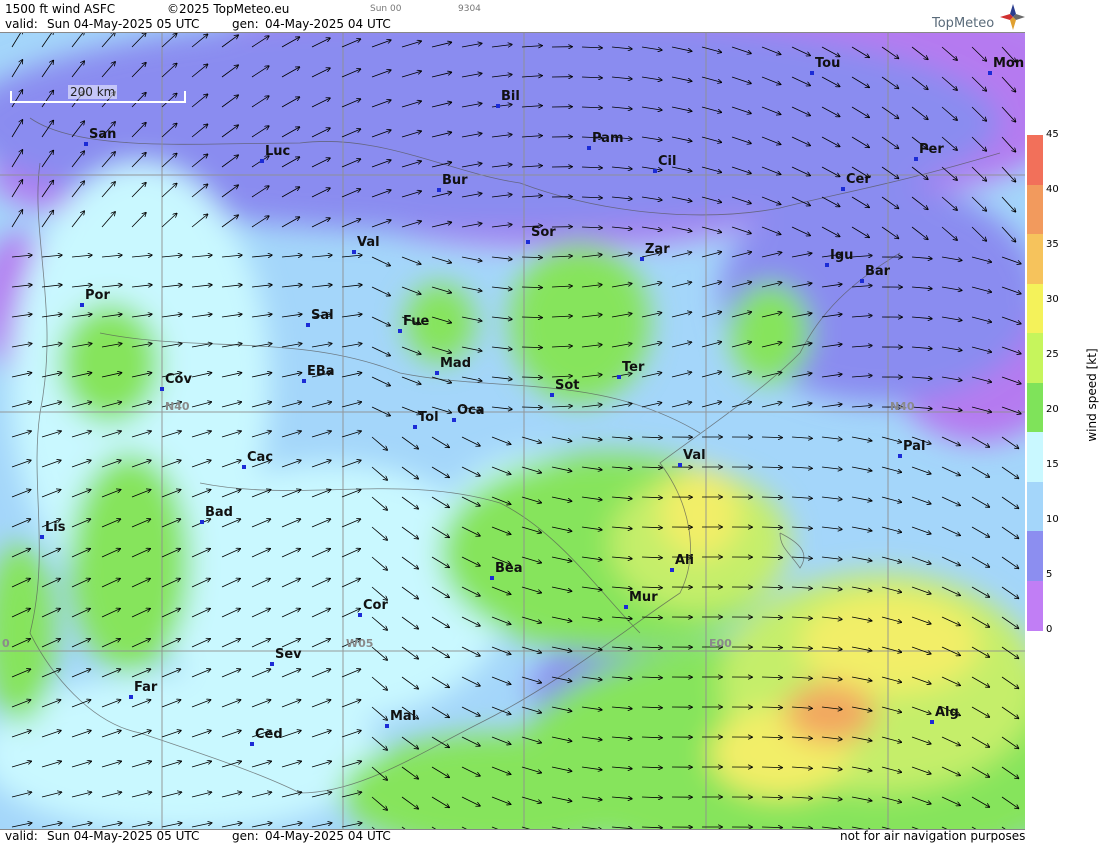 This screenshot has width=1117, height=843. Describe the element at coordinates (60, 9) in the screenshot. I see `chart-title: 1500 ft wind ASFC` at that location.